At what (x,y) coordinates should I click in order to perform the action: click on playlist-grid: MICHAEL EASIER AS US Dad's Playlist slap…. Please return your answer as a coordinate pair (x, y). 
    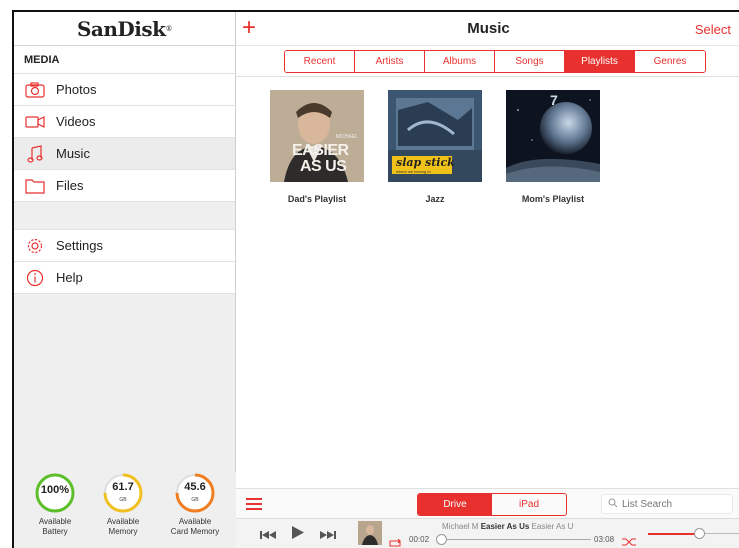
    Looking at the image, I should click on (447, 147).